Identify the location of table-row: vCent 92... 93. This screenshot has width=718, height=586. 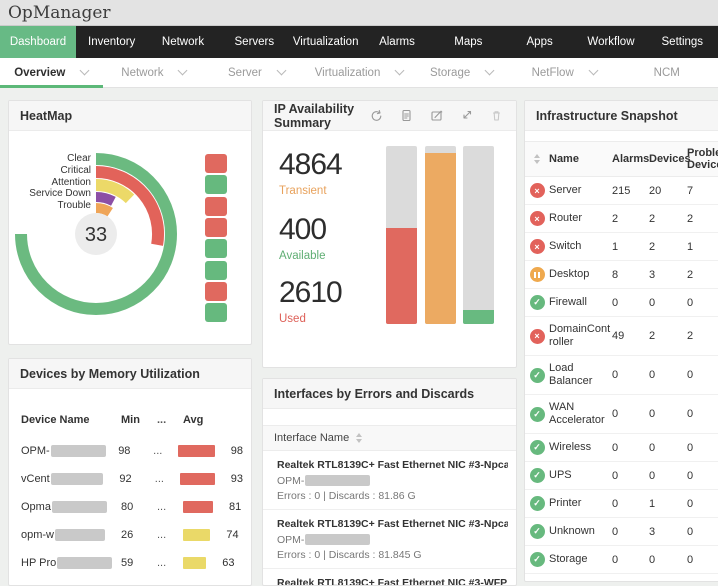
(132, 479).